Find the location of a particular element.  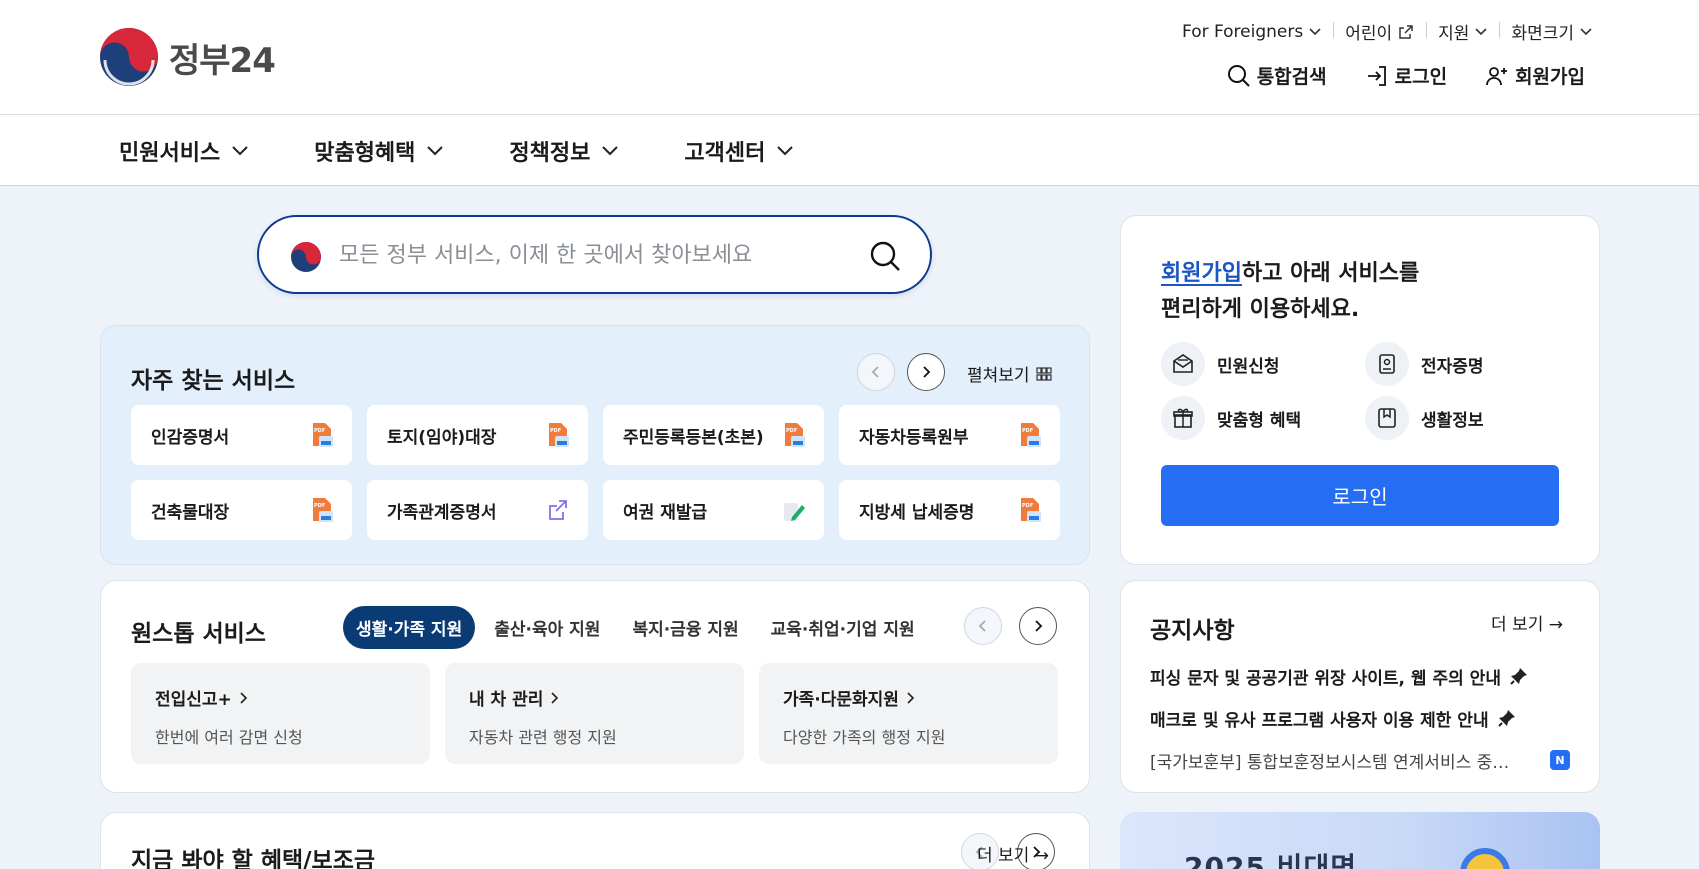

id-badge-icon is located at coordinates (1387, 364).